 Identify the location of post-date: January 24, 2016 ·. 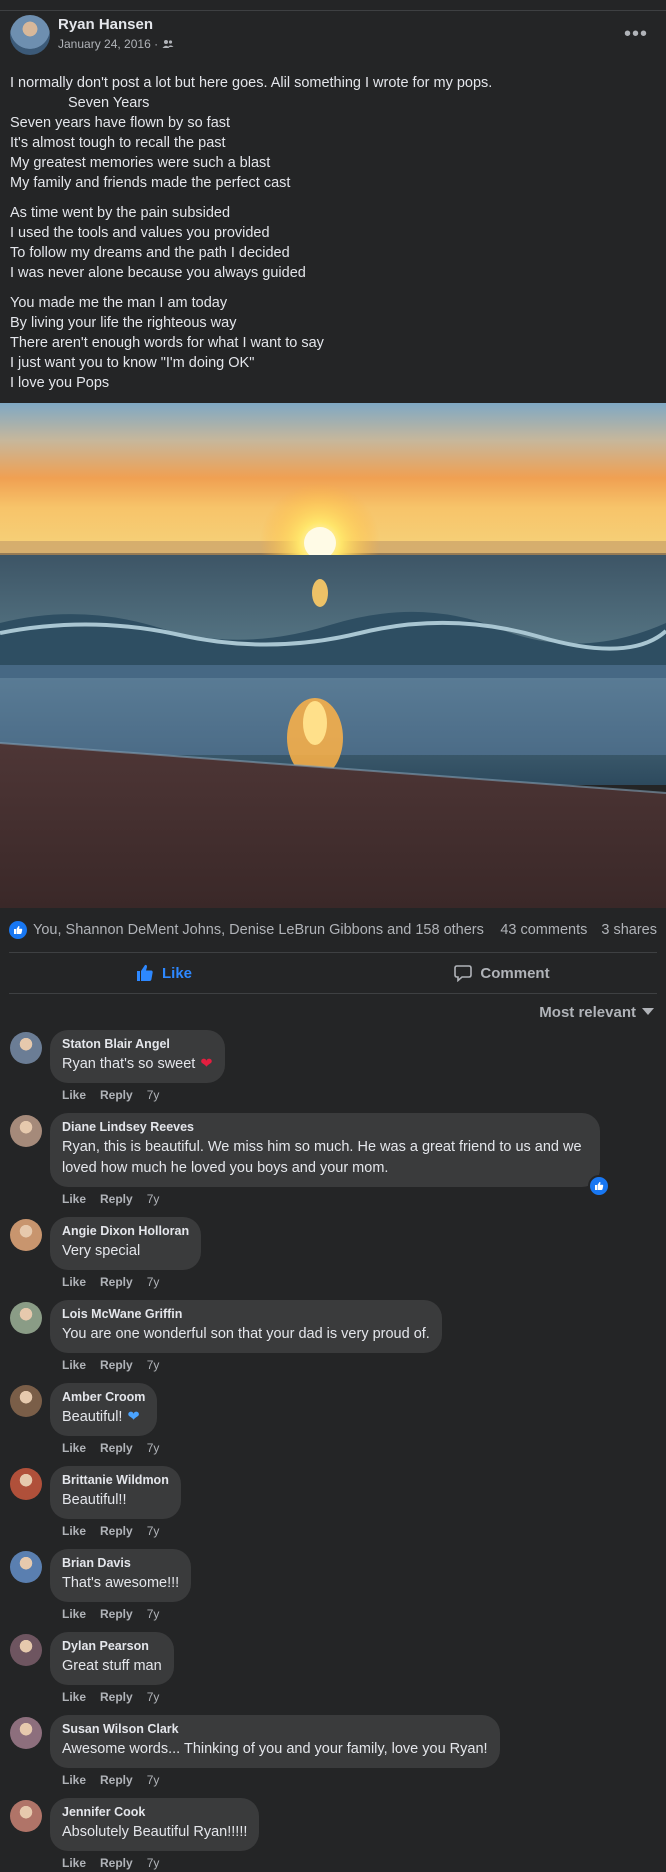
(108, 44).